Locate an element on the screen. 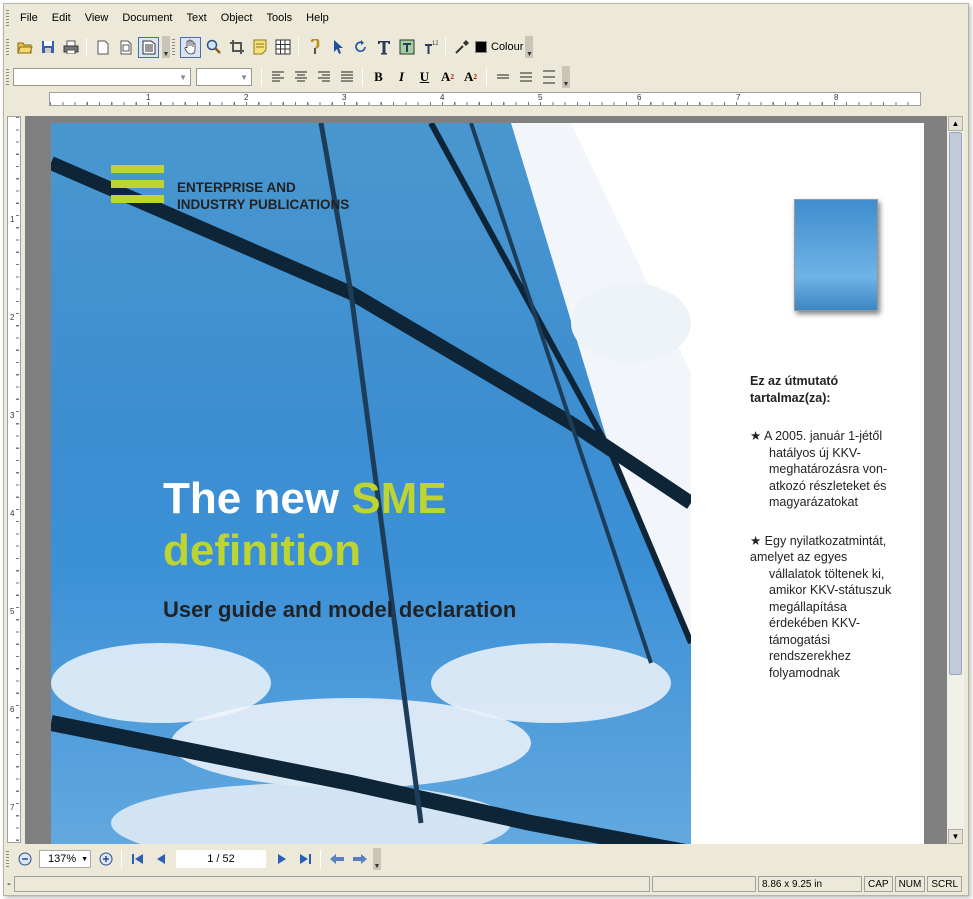 This screenshot has height=899, width=973. italic-icon: I is located at coordinates (401, 77).